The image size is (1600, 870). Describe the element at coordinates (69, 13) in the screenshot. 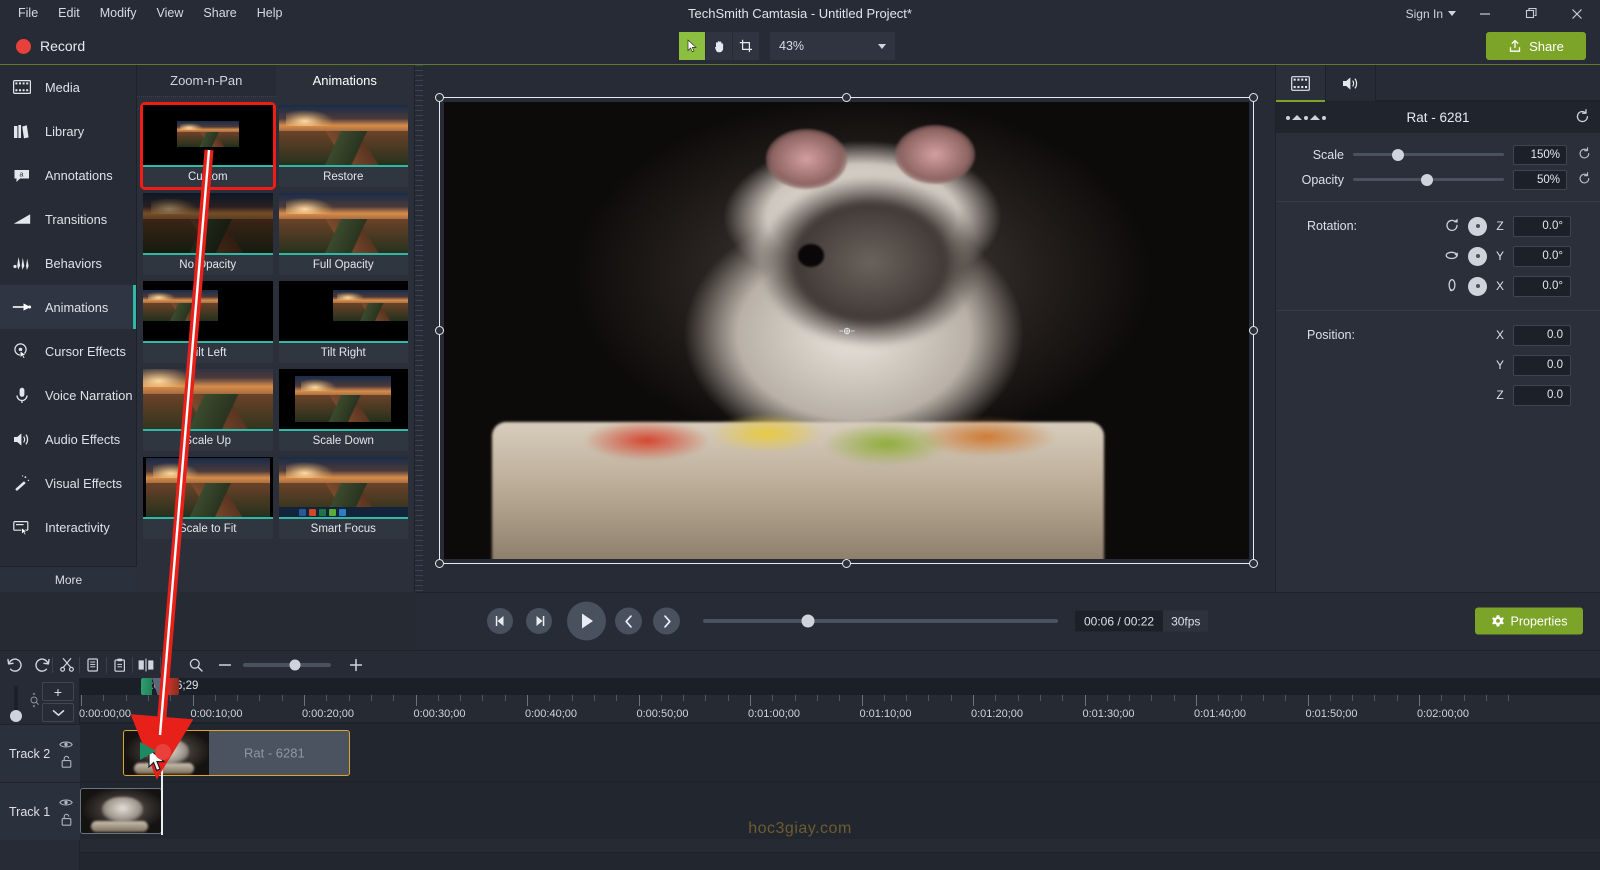

I see `menu-edit: Edit` at that location.